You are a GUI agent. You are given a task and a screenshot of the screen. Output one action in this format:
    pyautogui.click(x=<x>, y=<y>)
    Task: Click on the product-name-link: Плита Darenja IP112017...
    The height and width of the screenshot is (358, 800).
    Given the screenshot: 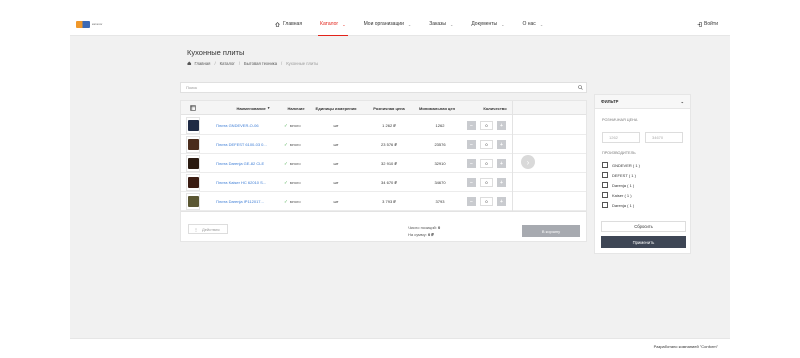 What is the action you would take?
    pyautogui.click(x=246, y=201)
    